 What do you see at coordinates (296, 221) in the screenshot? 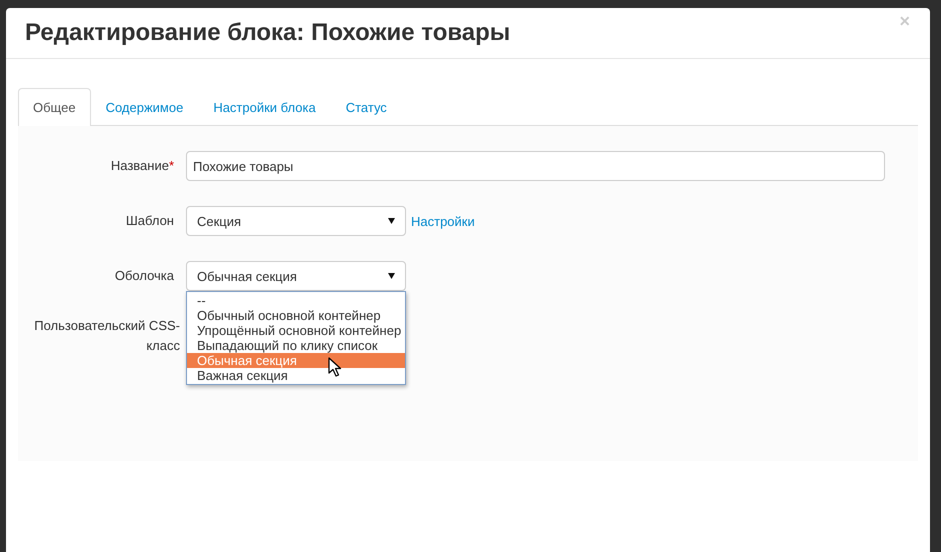
I see `select-field: Секция` at bounding box center [296, 221].